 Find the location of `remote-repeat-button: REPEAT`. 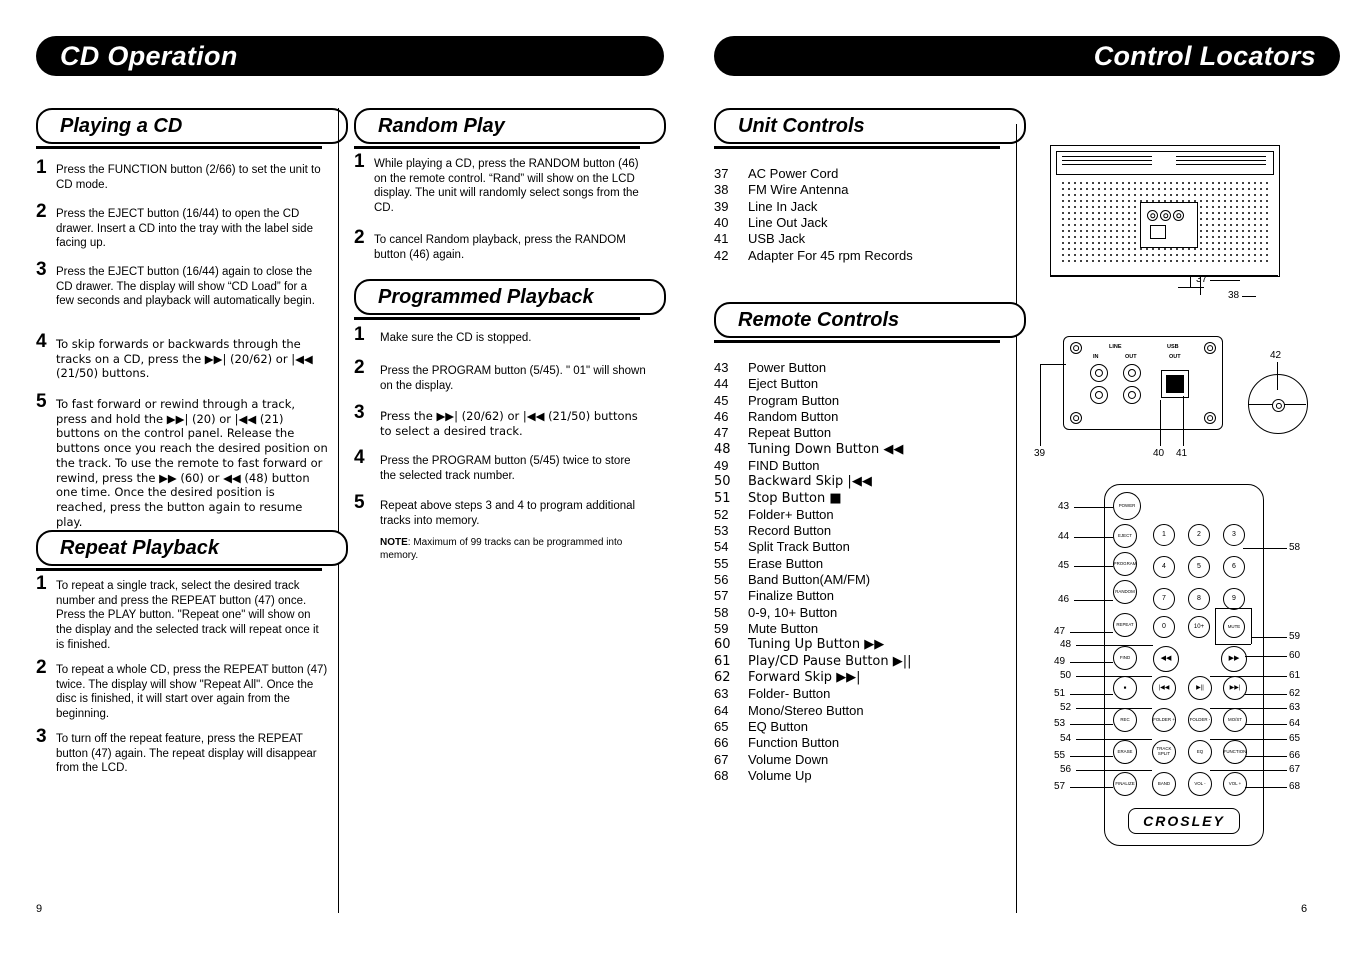

remote-repeat-button: REPEAT is located at coordinates (1125, 625).